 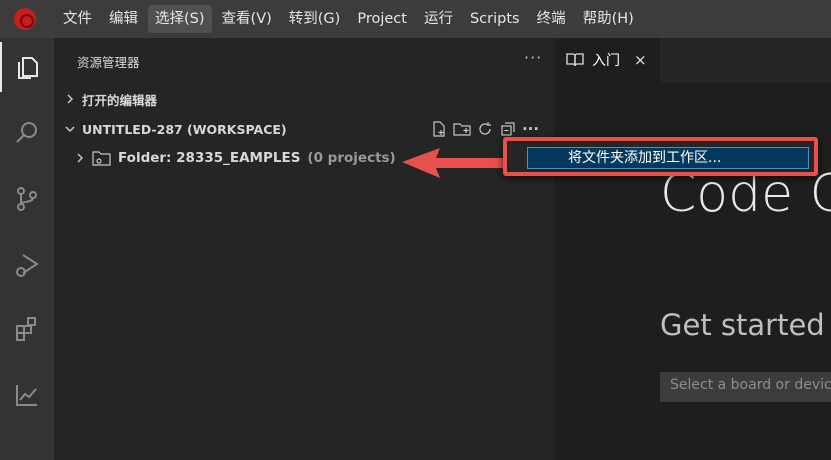 I want to click on annotation-arrow-icon, so click(x=455, y=163).